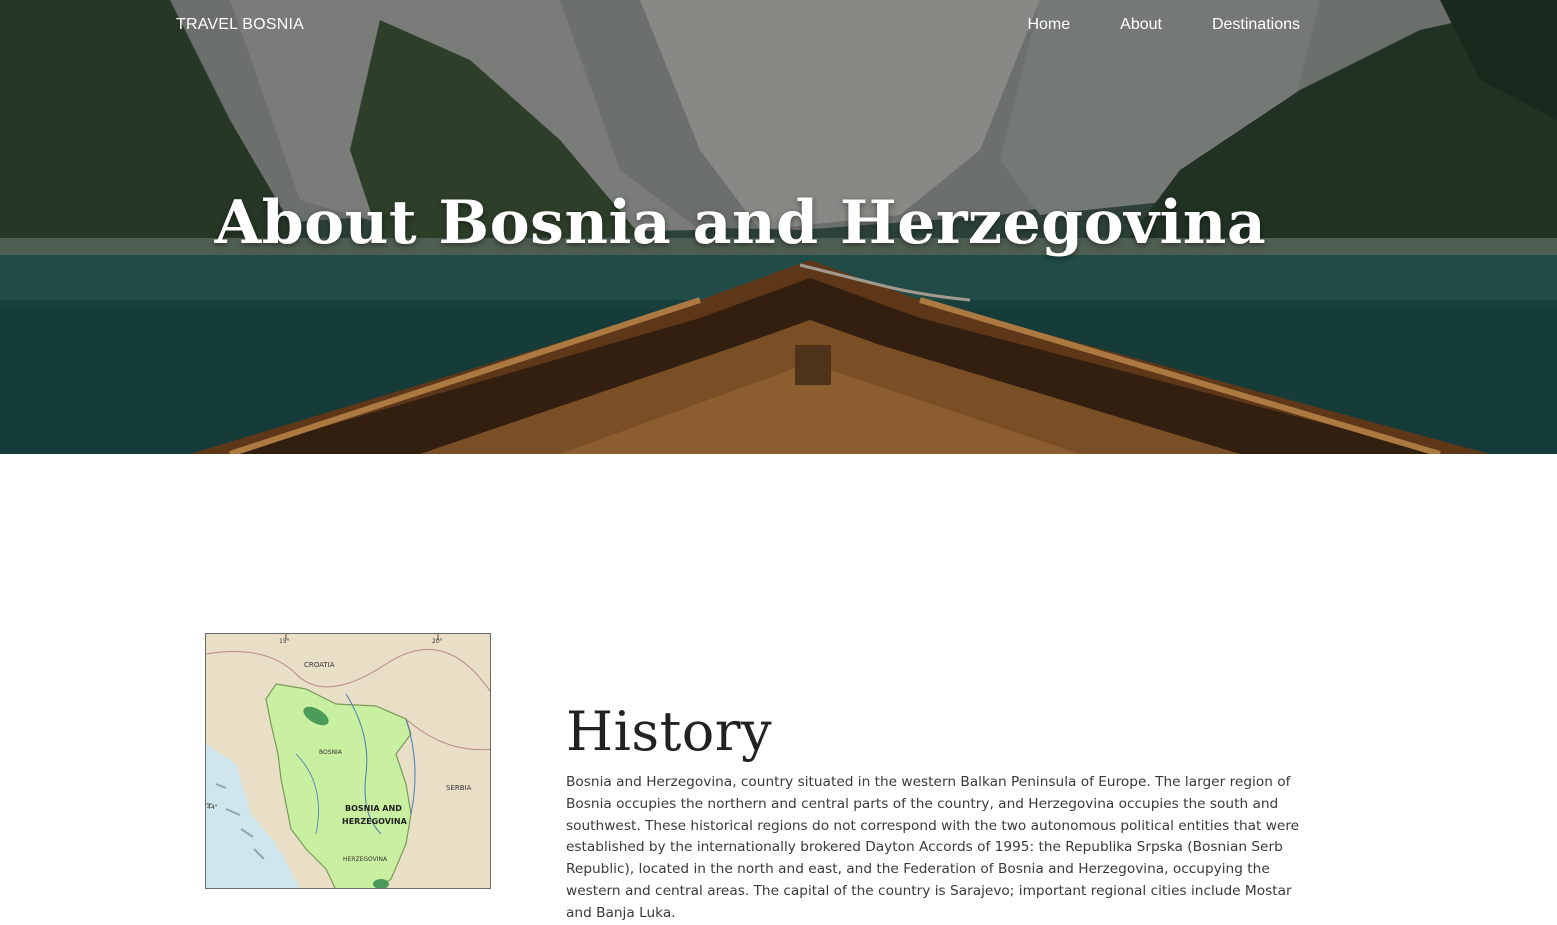  I want to click on history-heading: History, so click(669, 731).